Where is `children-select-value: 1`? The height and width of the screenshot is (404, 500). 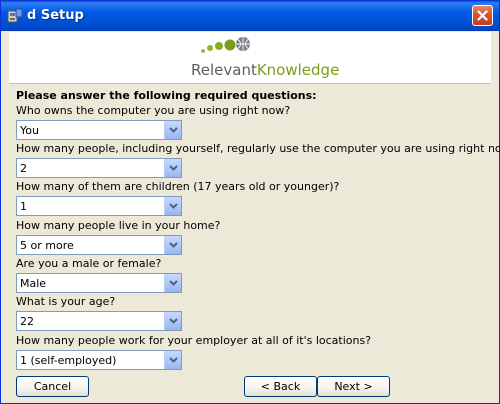 children-select-value: 1 is located at coordinates (23, 206).